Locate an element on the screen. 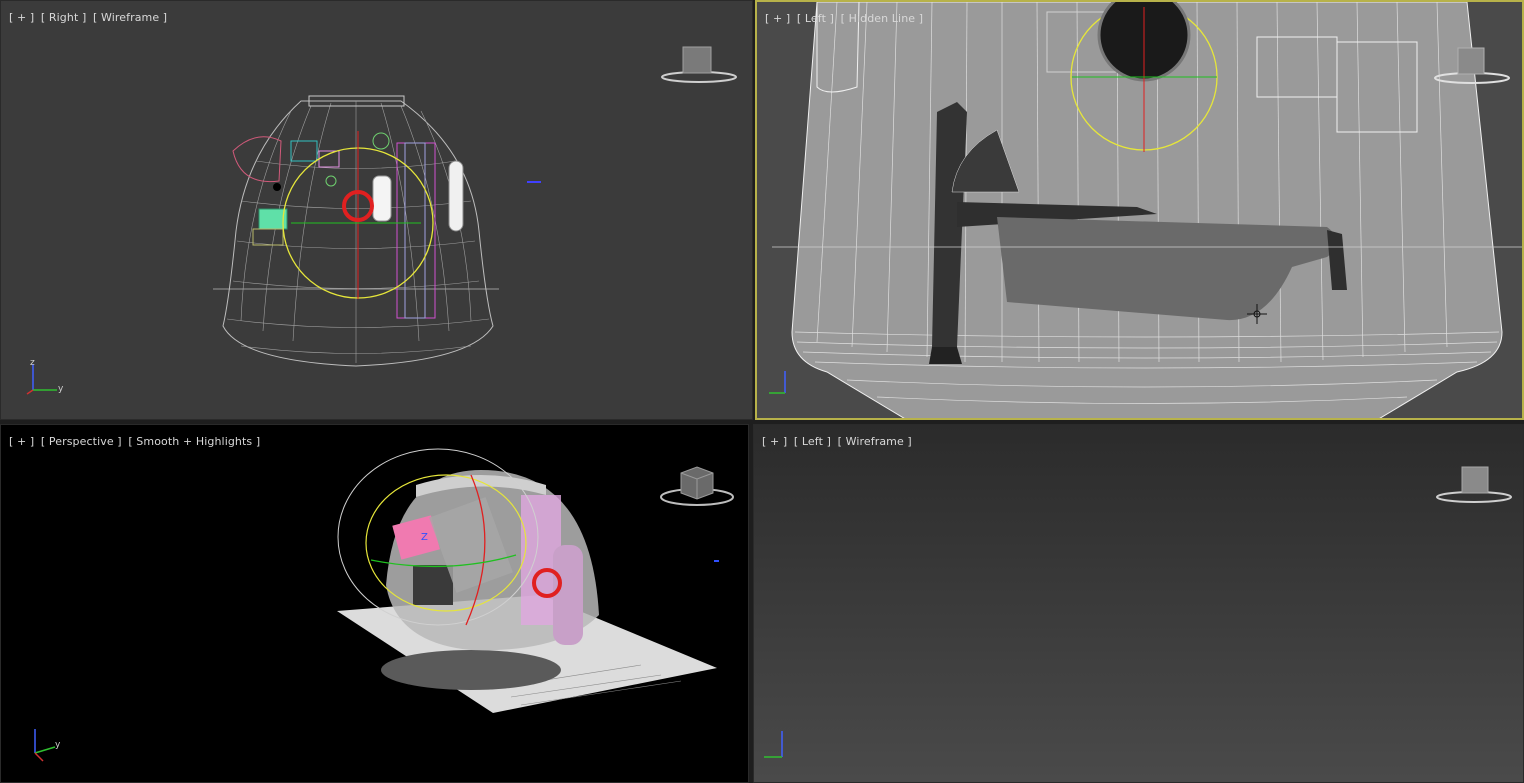 This screenshot has height=783, width=1524. viewport-point-of-view-menu: [ Perspective ] is located at coordinates (81, 441).